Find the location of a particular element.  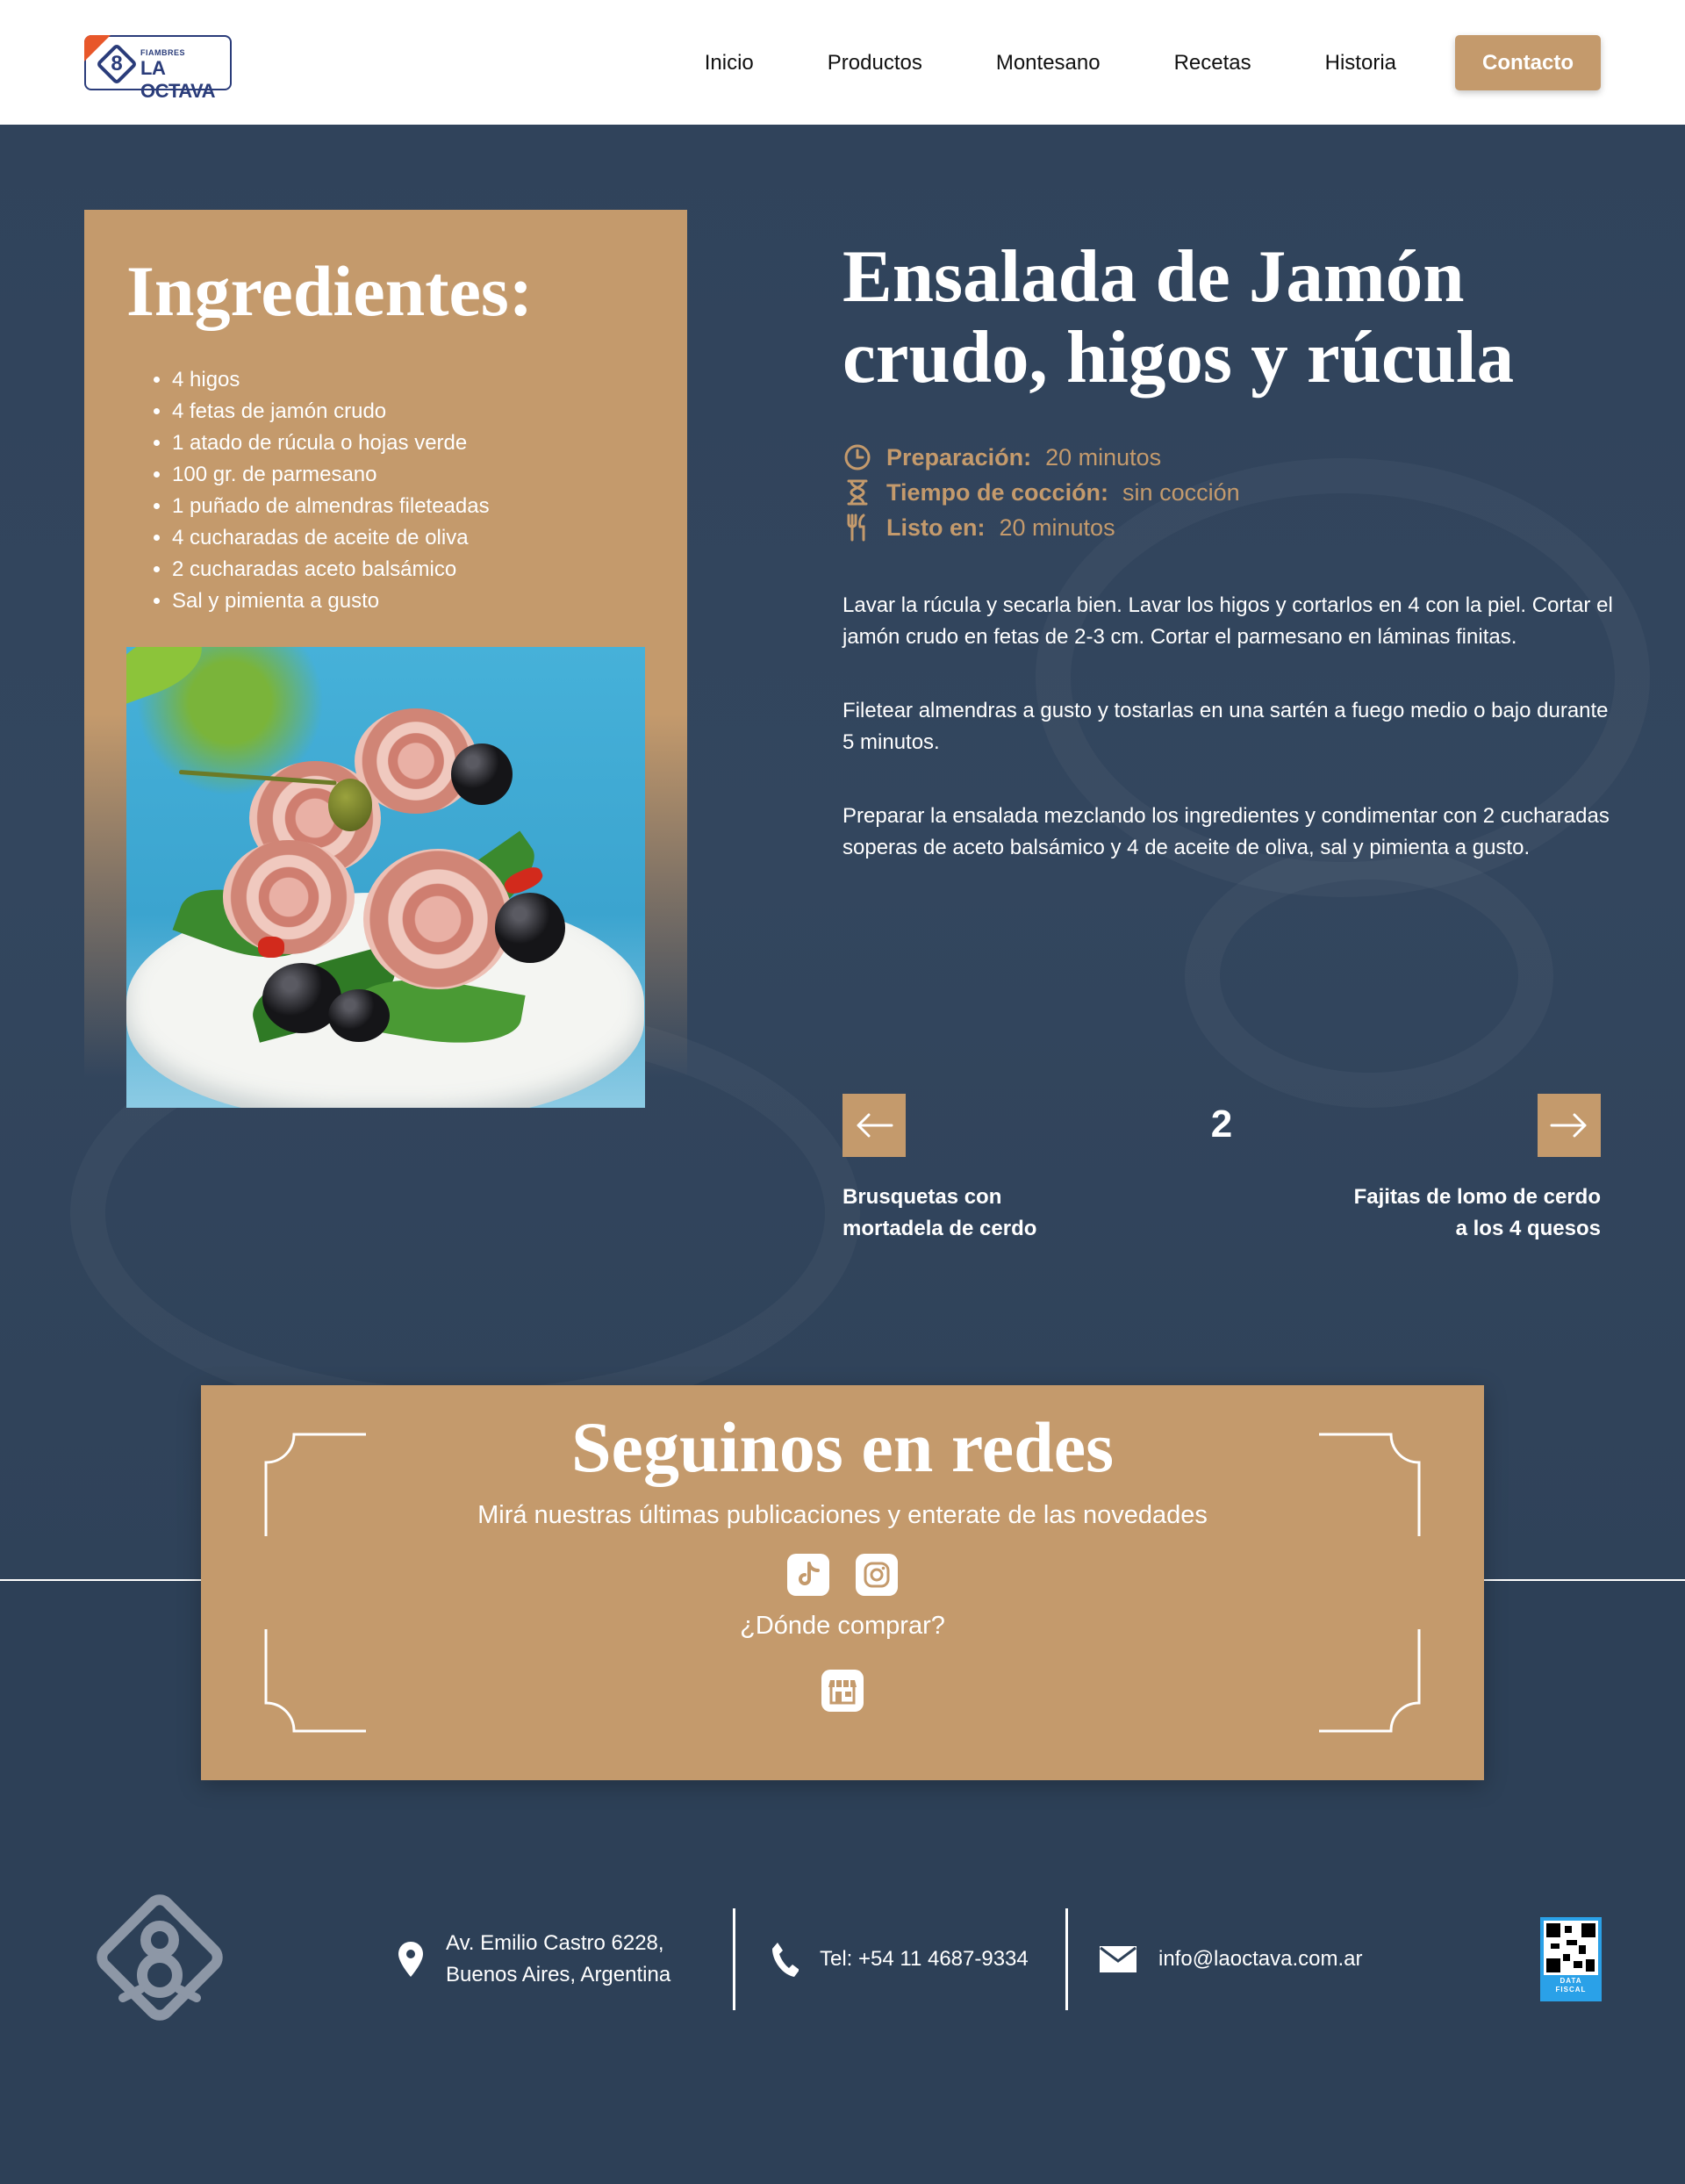

footer-logo-icon is located at coordinates (160, 1957).